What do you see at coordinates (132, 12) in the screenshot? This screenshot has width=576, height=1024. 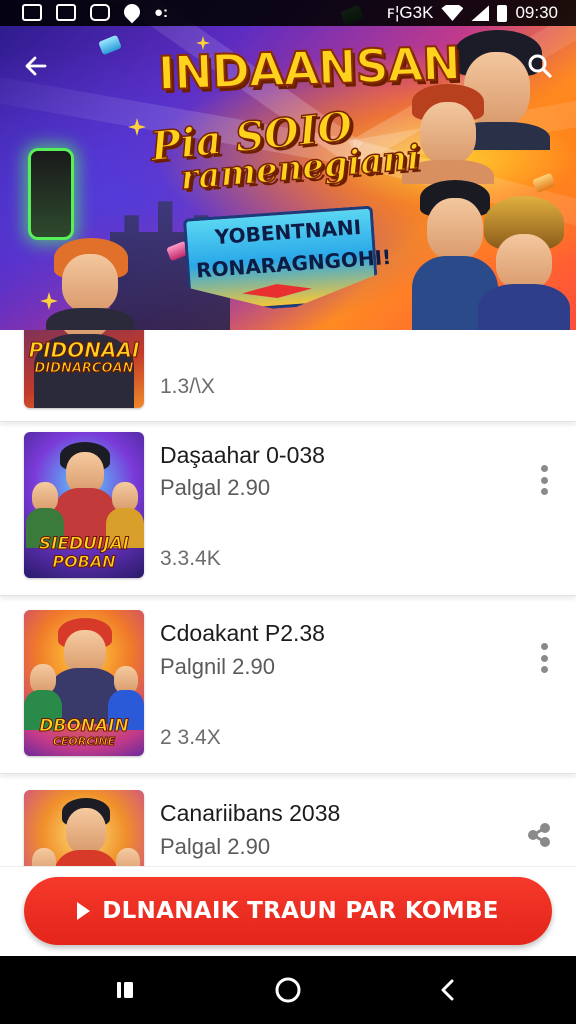 I see `shield-icon` at bounding box center [132, 12].